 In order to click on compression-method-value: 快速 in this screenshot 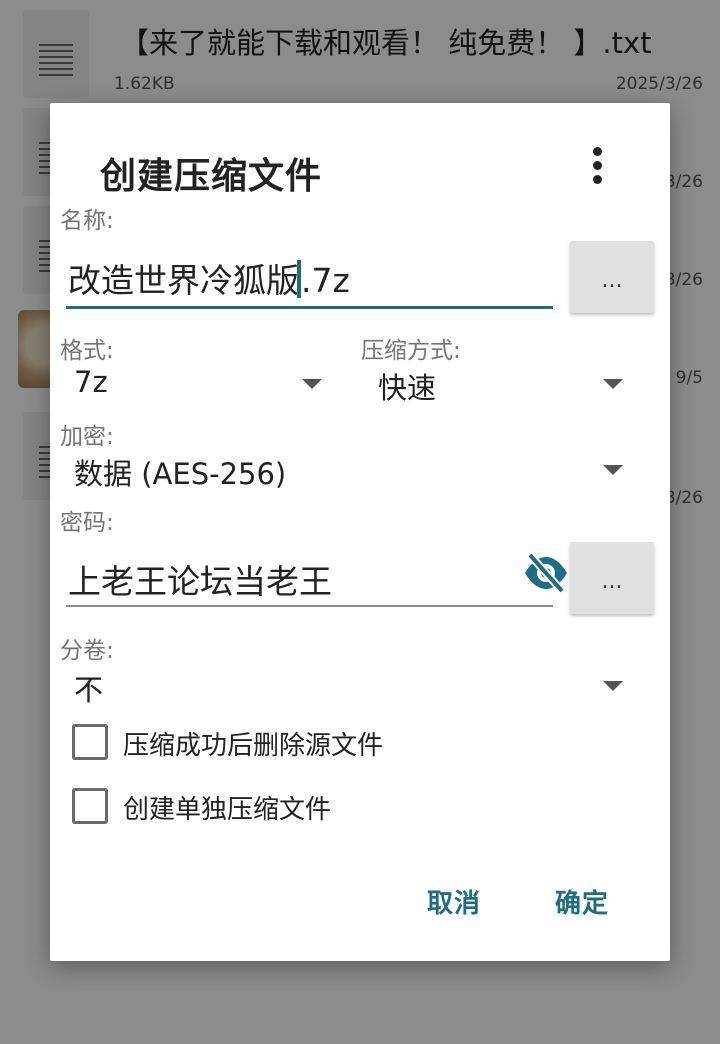, I will do `click(407, 388)`.